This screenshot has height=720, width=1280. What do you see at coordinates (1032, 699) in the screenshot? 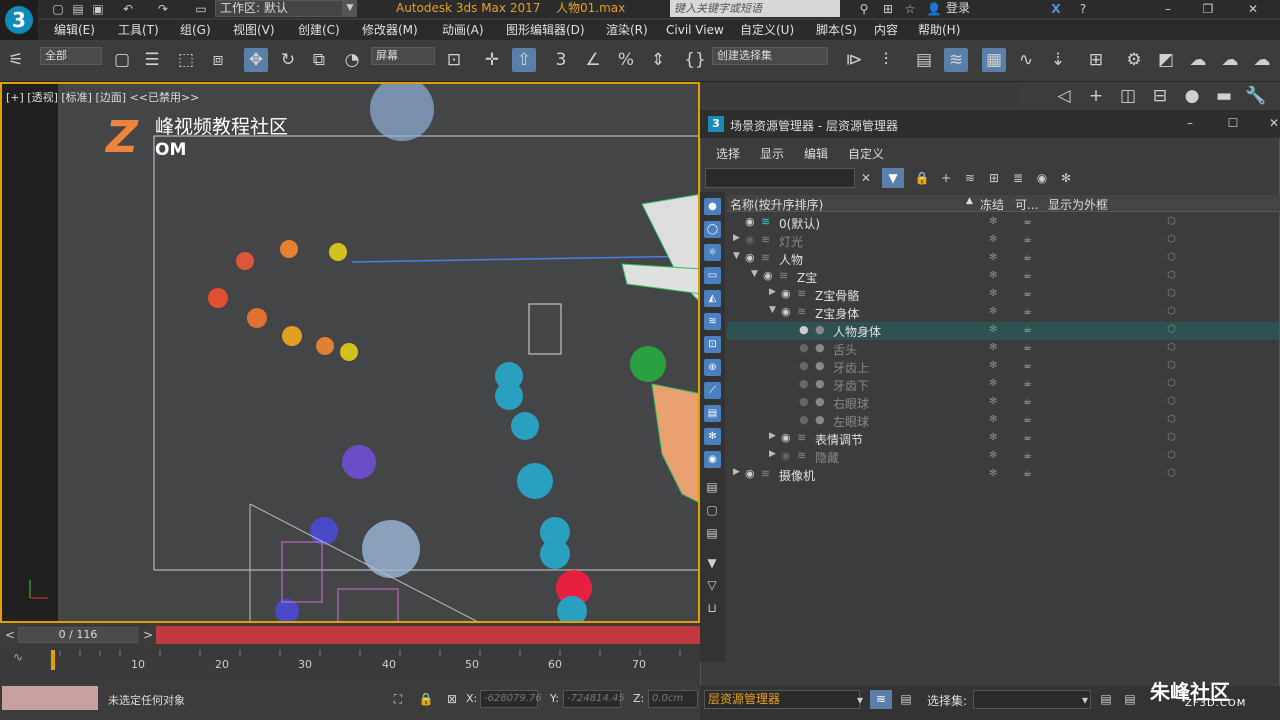
I see `selection-set-dropdown` at bounding box center [1032, 699].